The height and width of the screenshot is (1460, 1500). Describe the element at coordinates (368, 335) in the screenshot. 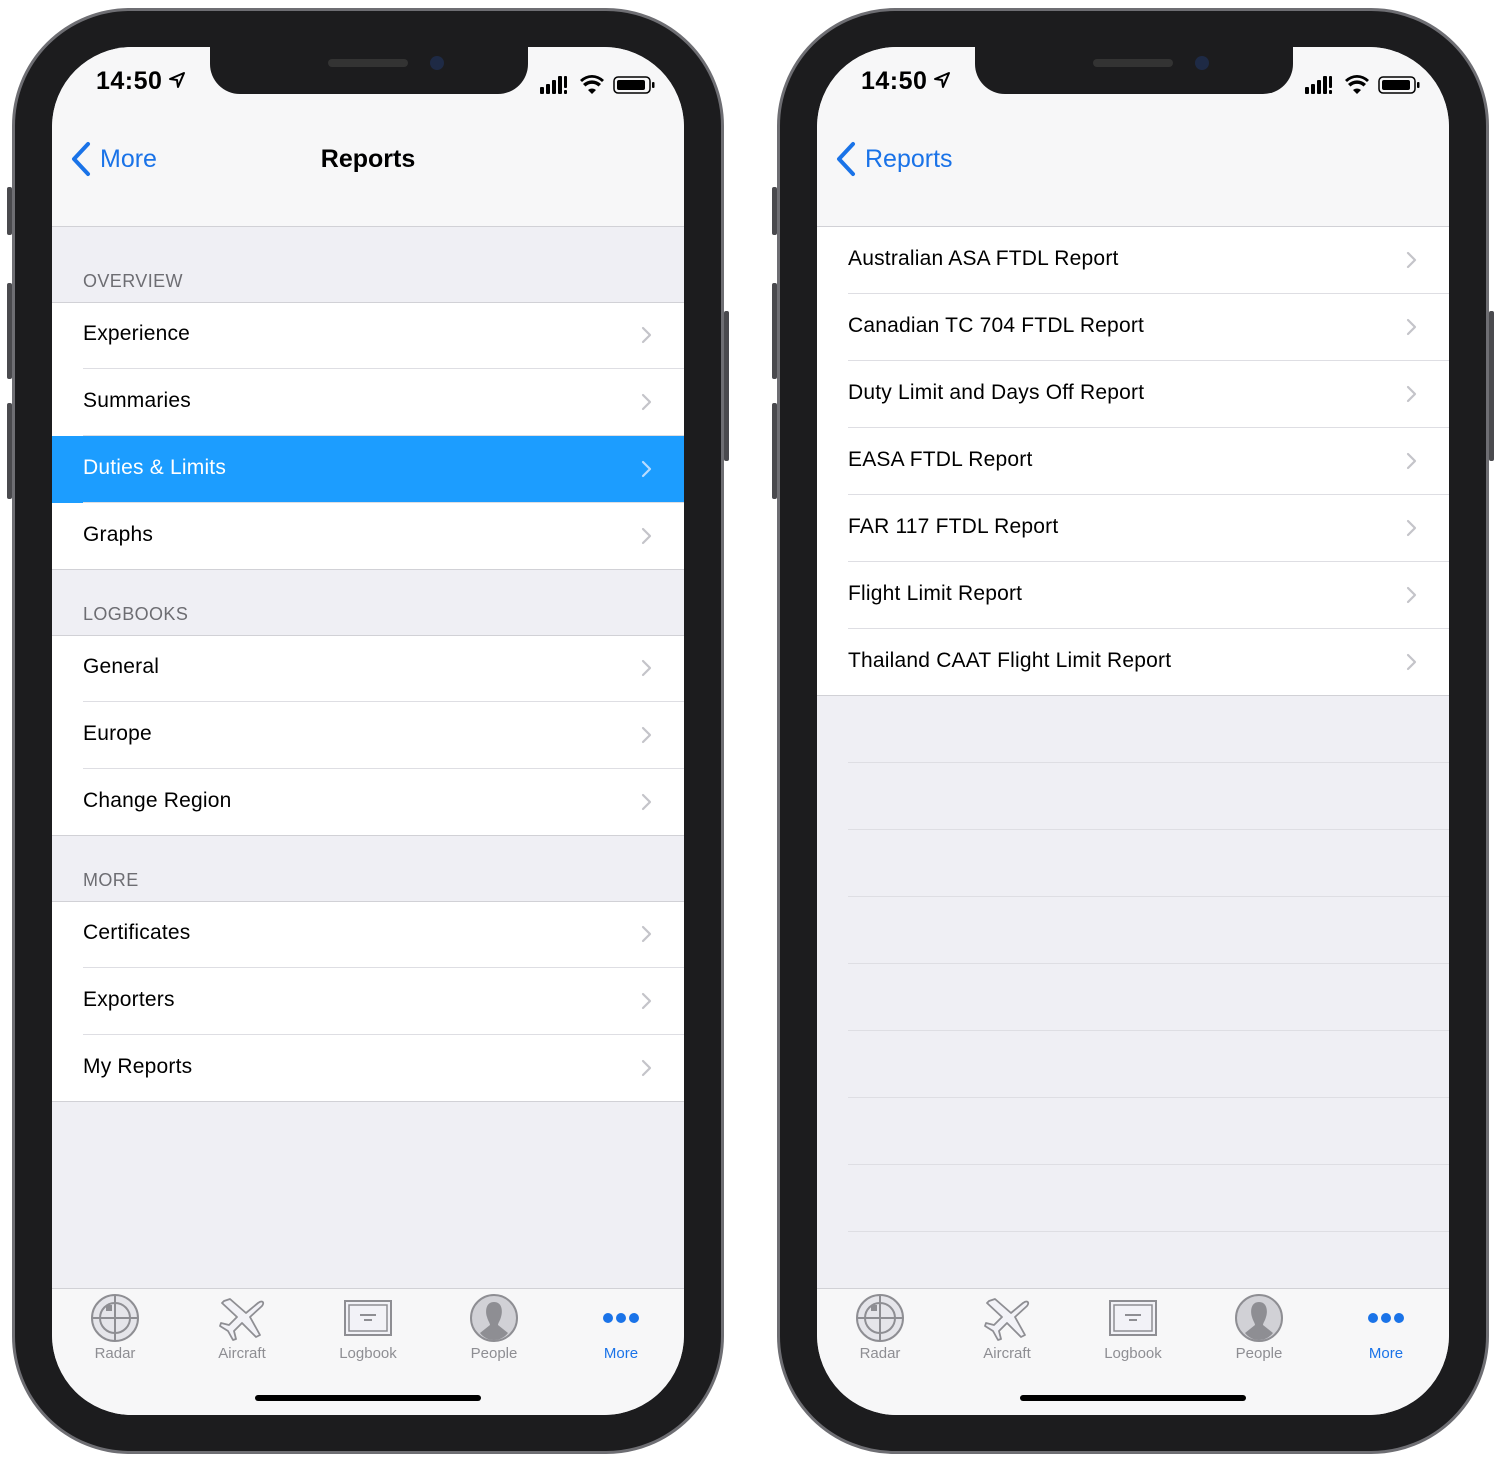

I see `list-item-experience: Experience` at that location.